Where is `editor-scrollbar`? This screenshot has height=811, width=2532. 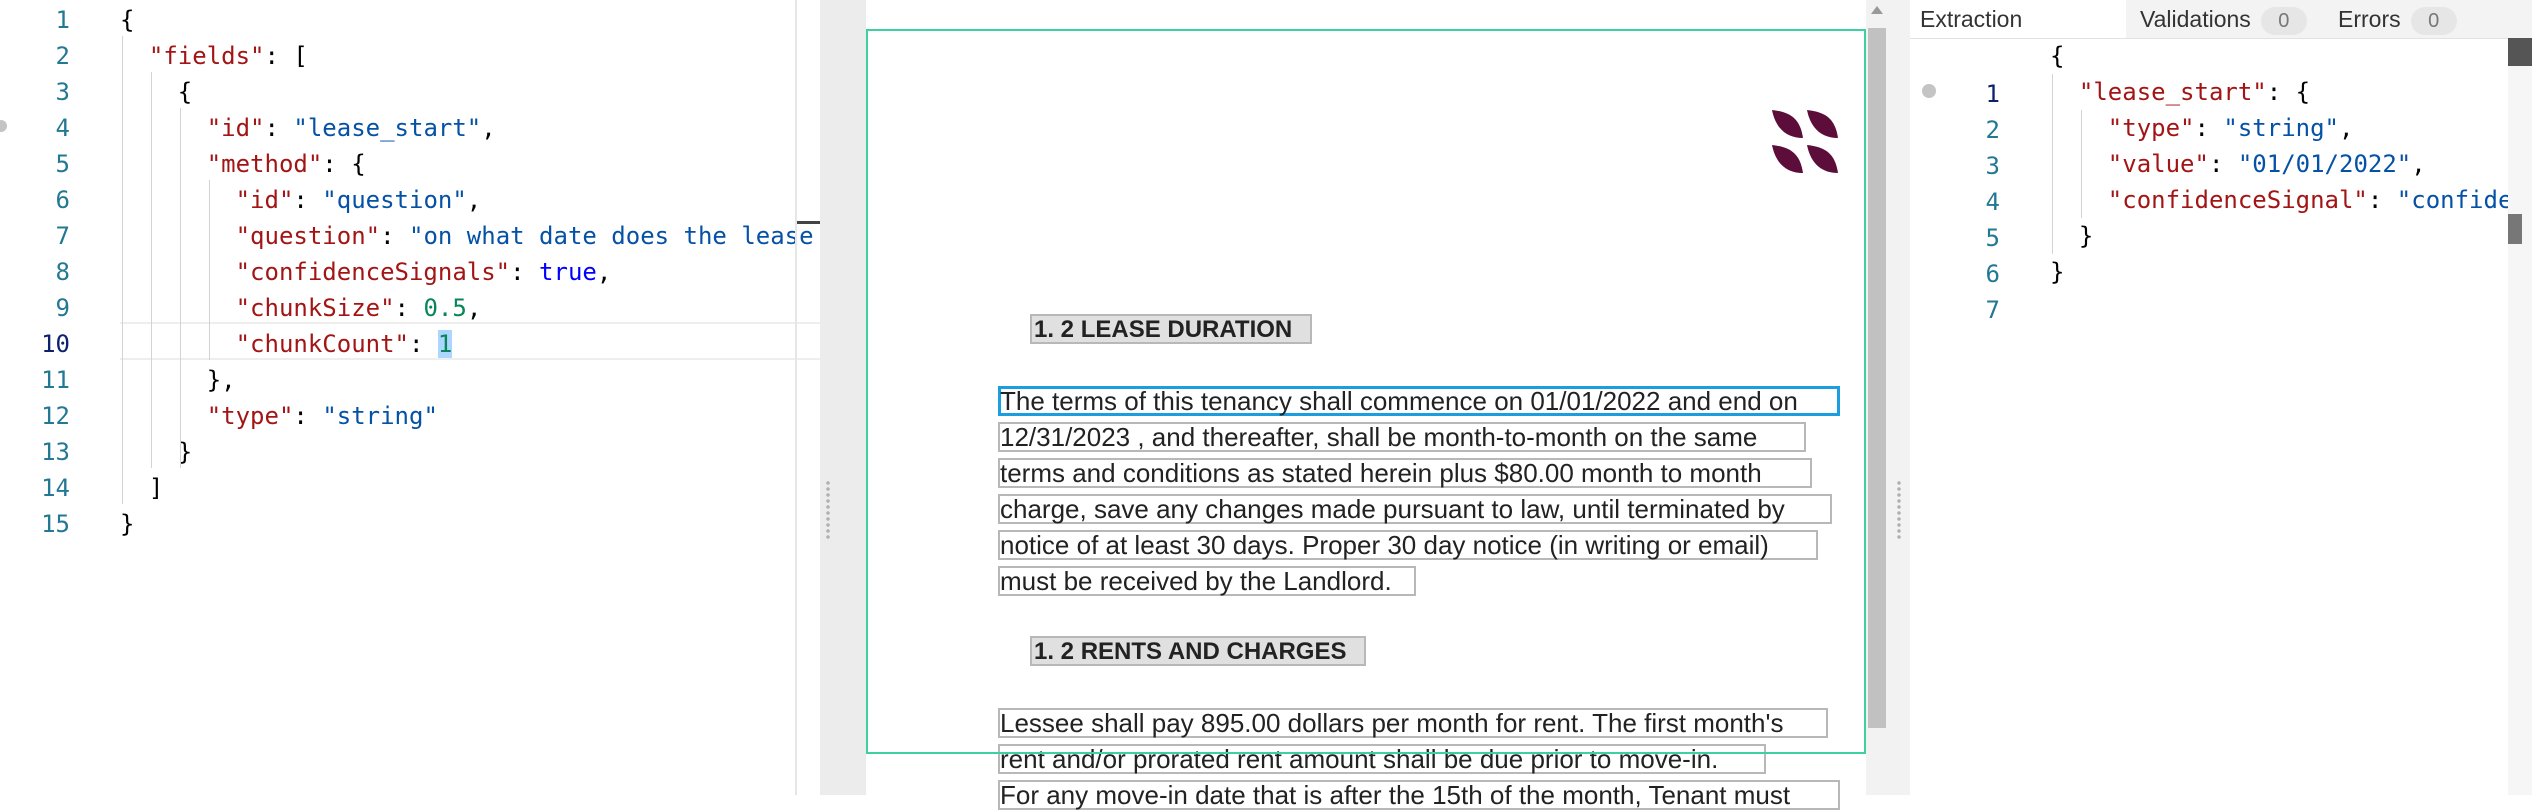
editor-scrollbar is located at coordinates (796, 397).